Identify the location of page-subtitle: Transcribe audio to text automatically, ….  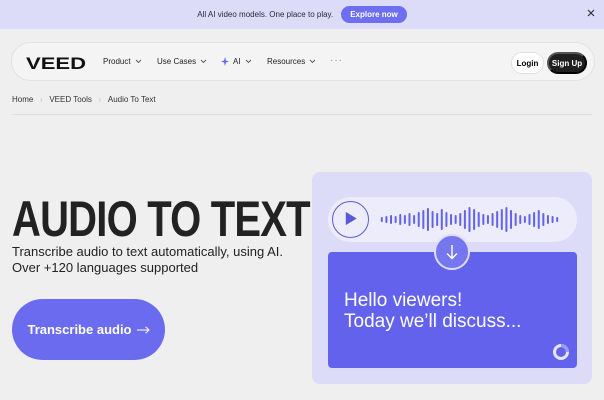
(147, 259).